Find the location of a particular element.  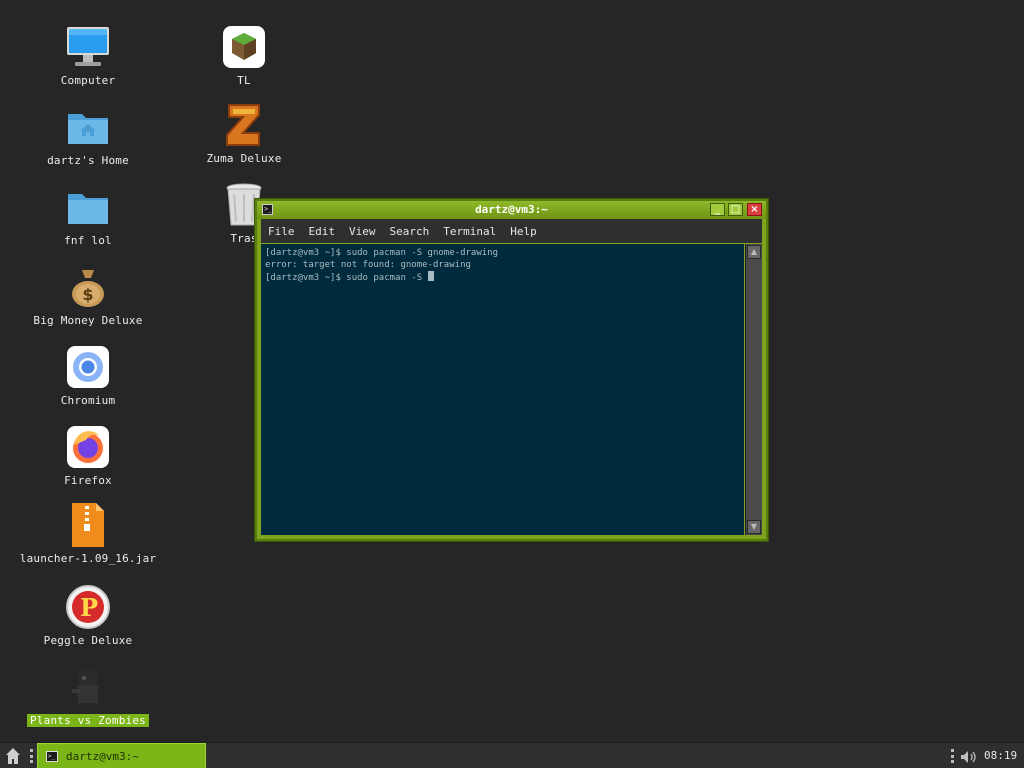

jar-archive-icon is located at coordinates (88, 525).